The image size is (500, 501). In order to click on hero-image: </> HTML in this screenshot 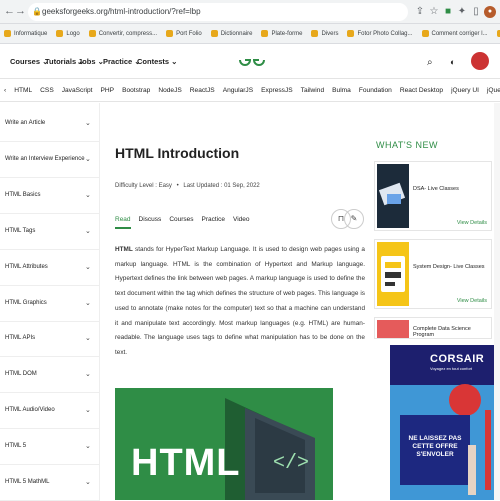, I will do `click(224, 444)`.